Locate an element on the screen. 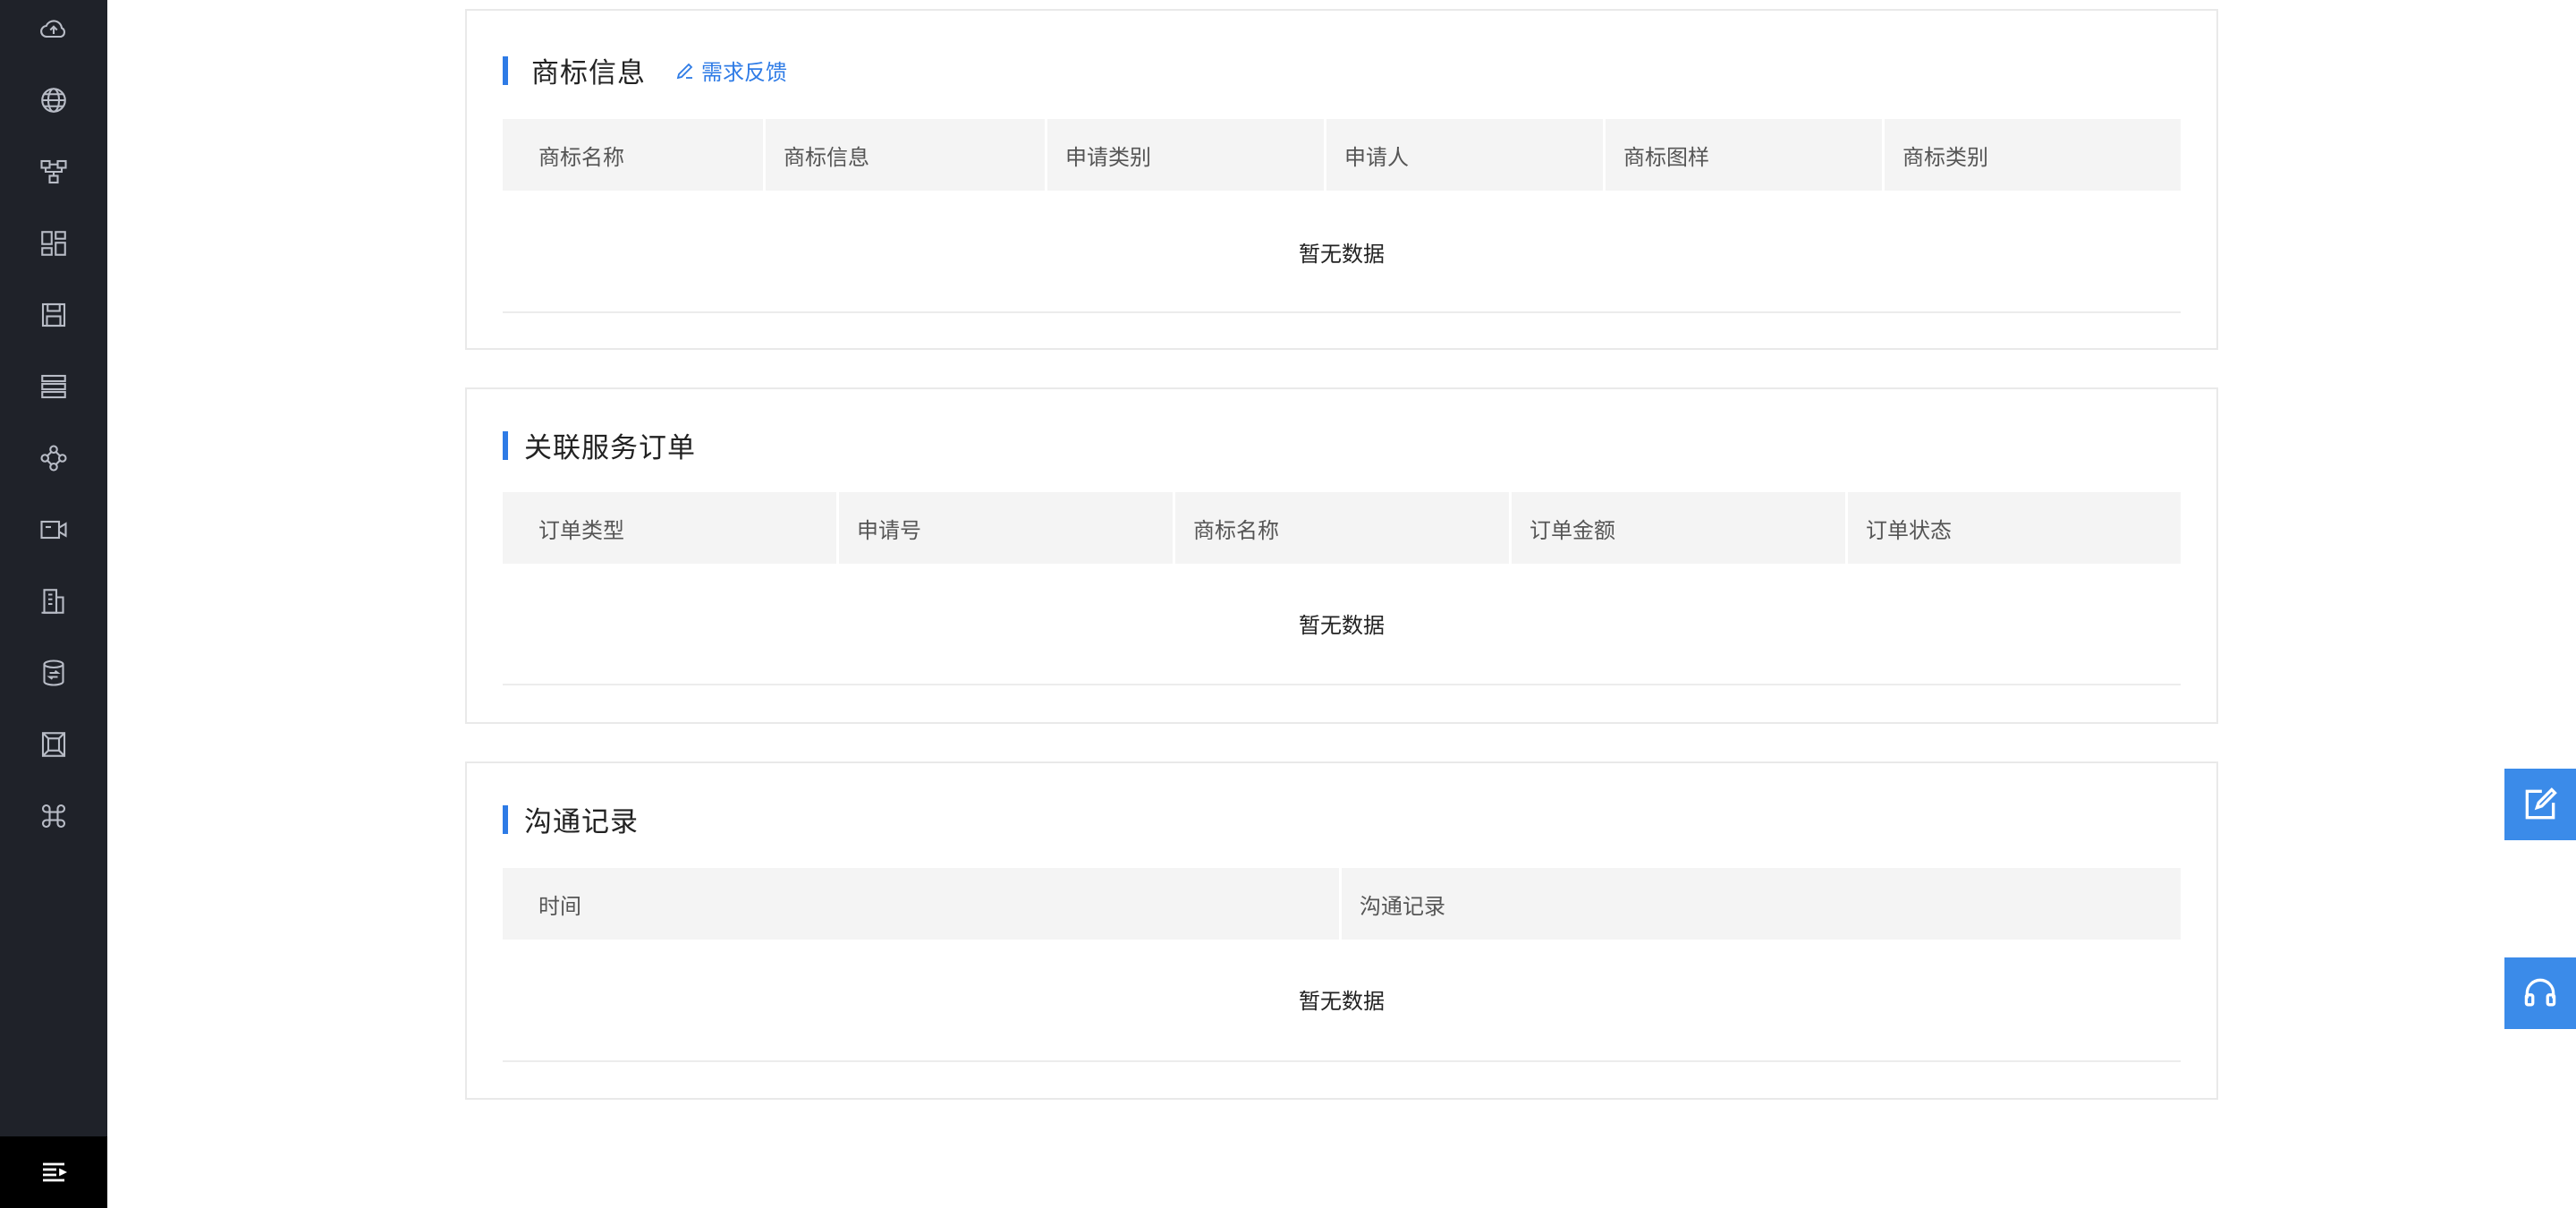 The image size is (2576, 1208). database-icon is located at coordinates (53, 673).